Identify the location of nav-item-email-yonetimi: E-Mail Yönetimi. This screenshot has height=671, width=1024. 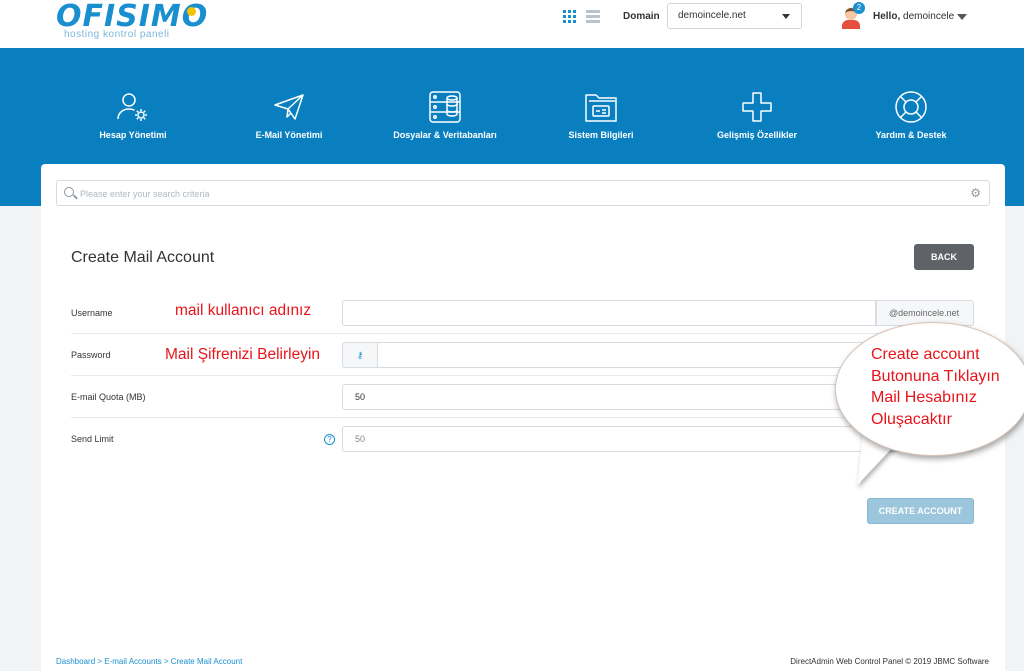
(289, 114).